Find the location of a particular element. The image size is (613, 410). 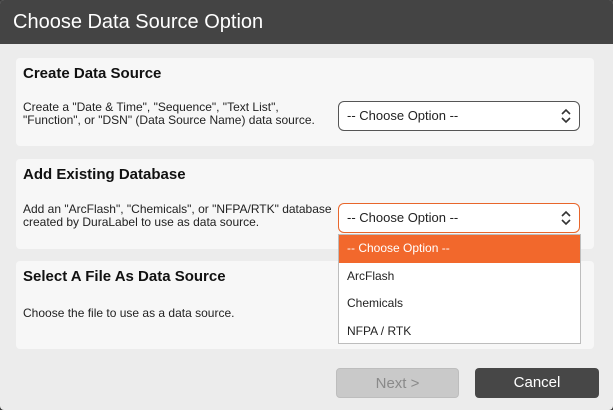

dropdown-option-choose: -- Choose Option -- is located at coordinates (459, 249).